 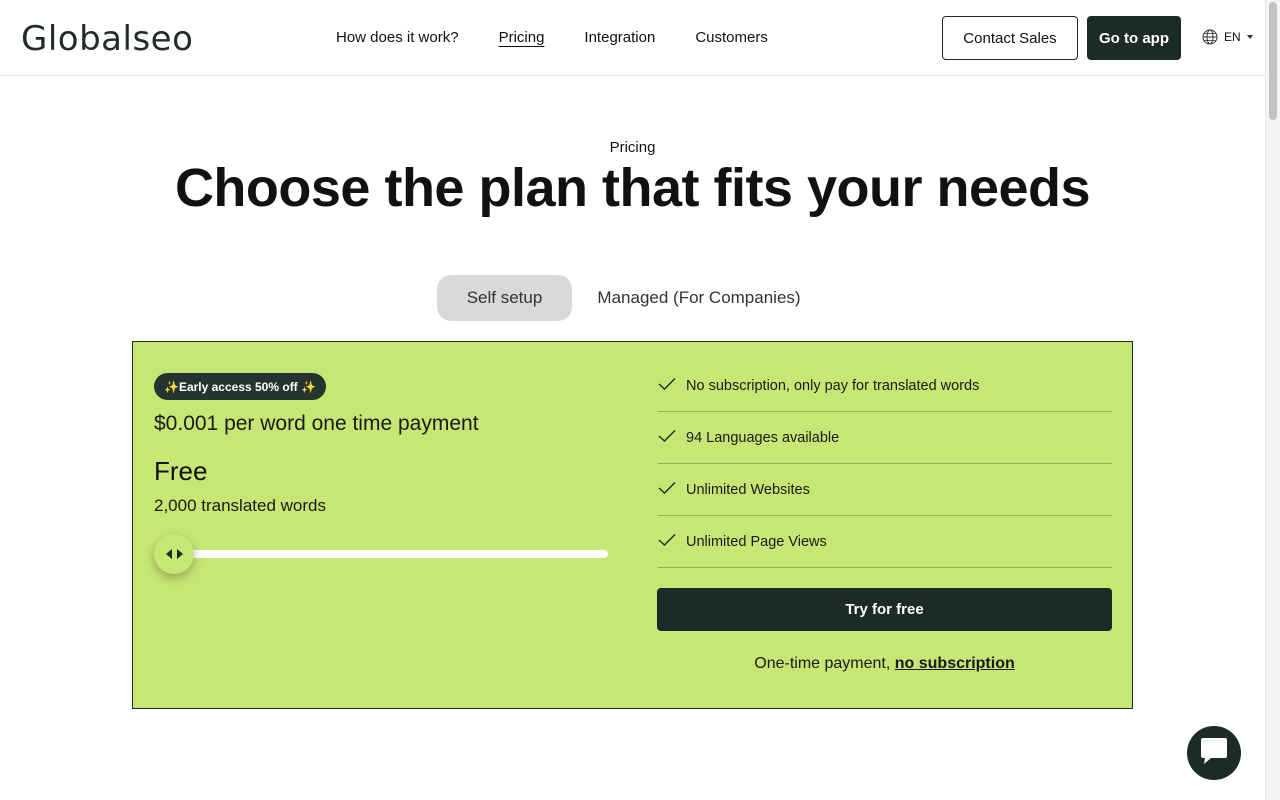 What do you see at coordinates (1134, 38) in the screenshot?
I see `go-to-app-button: Go to app` at bounding box center [1134, 38].